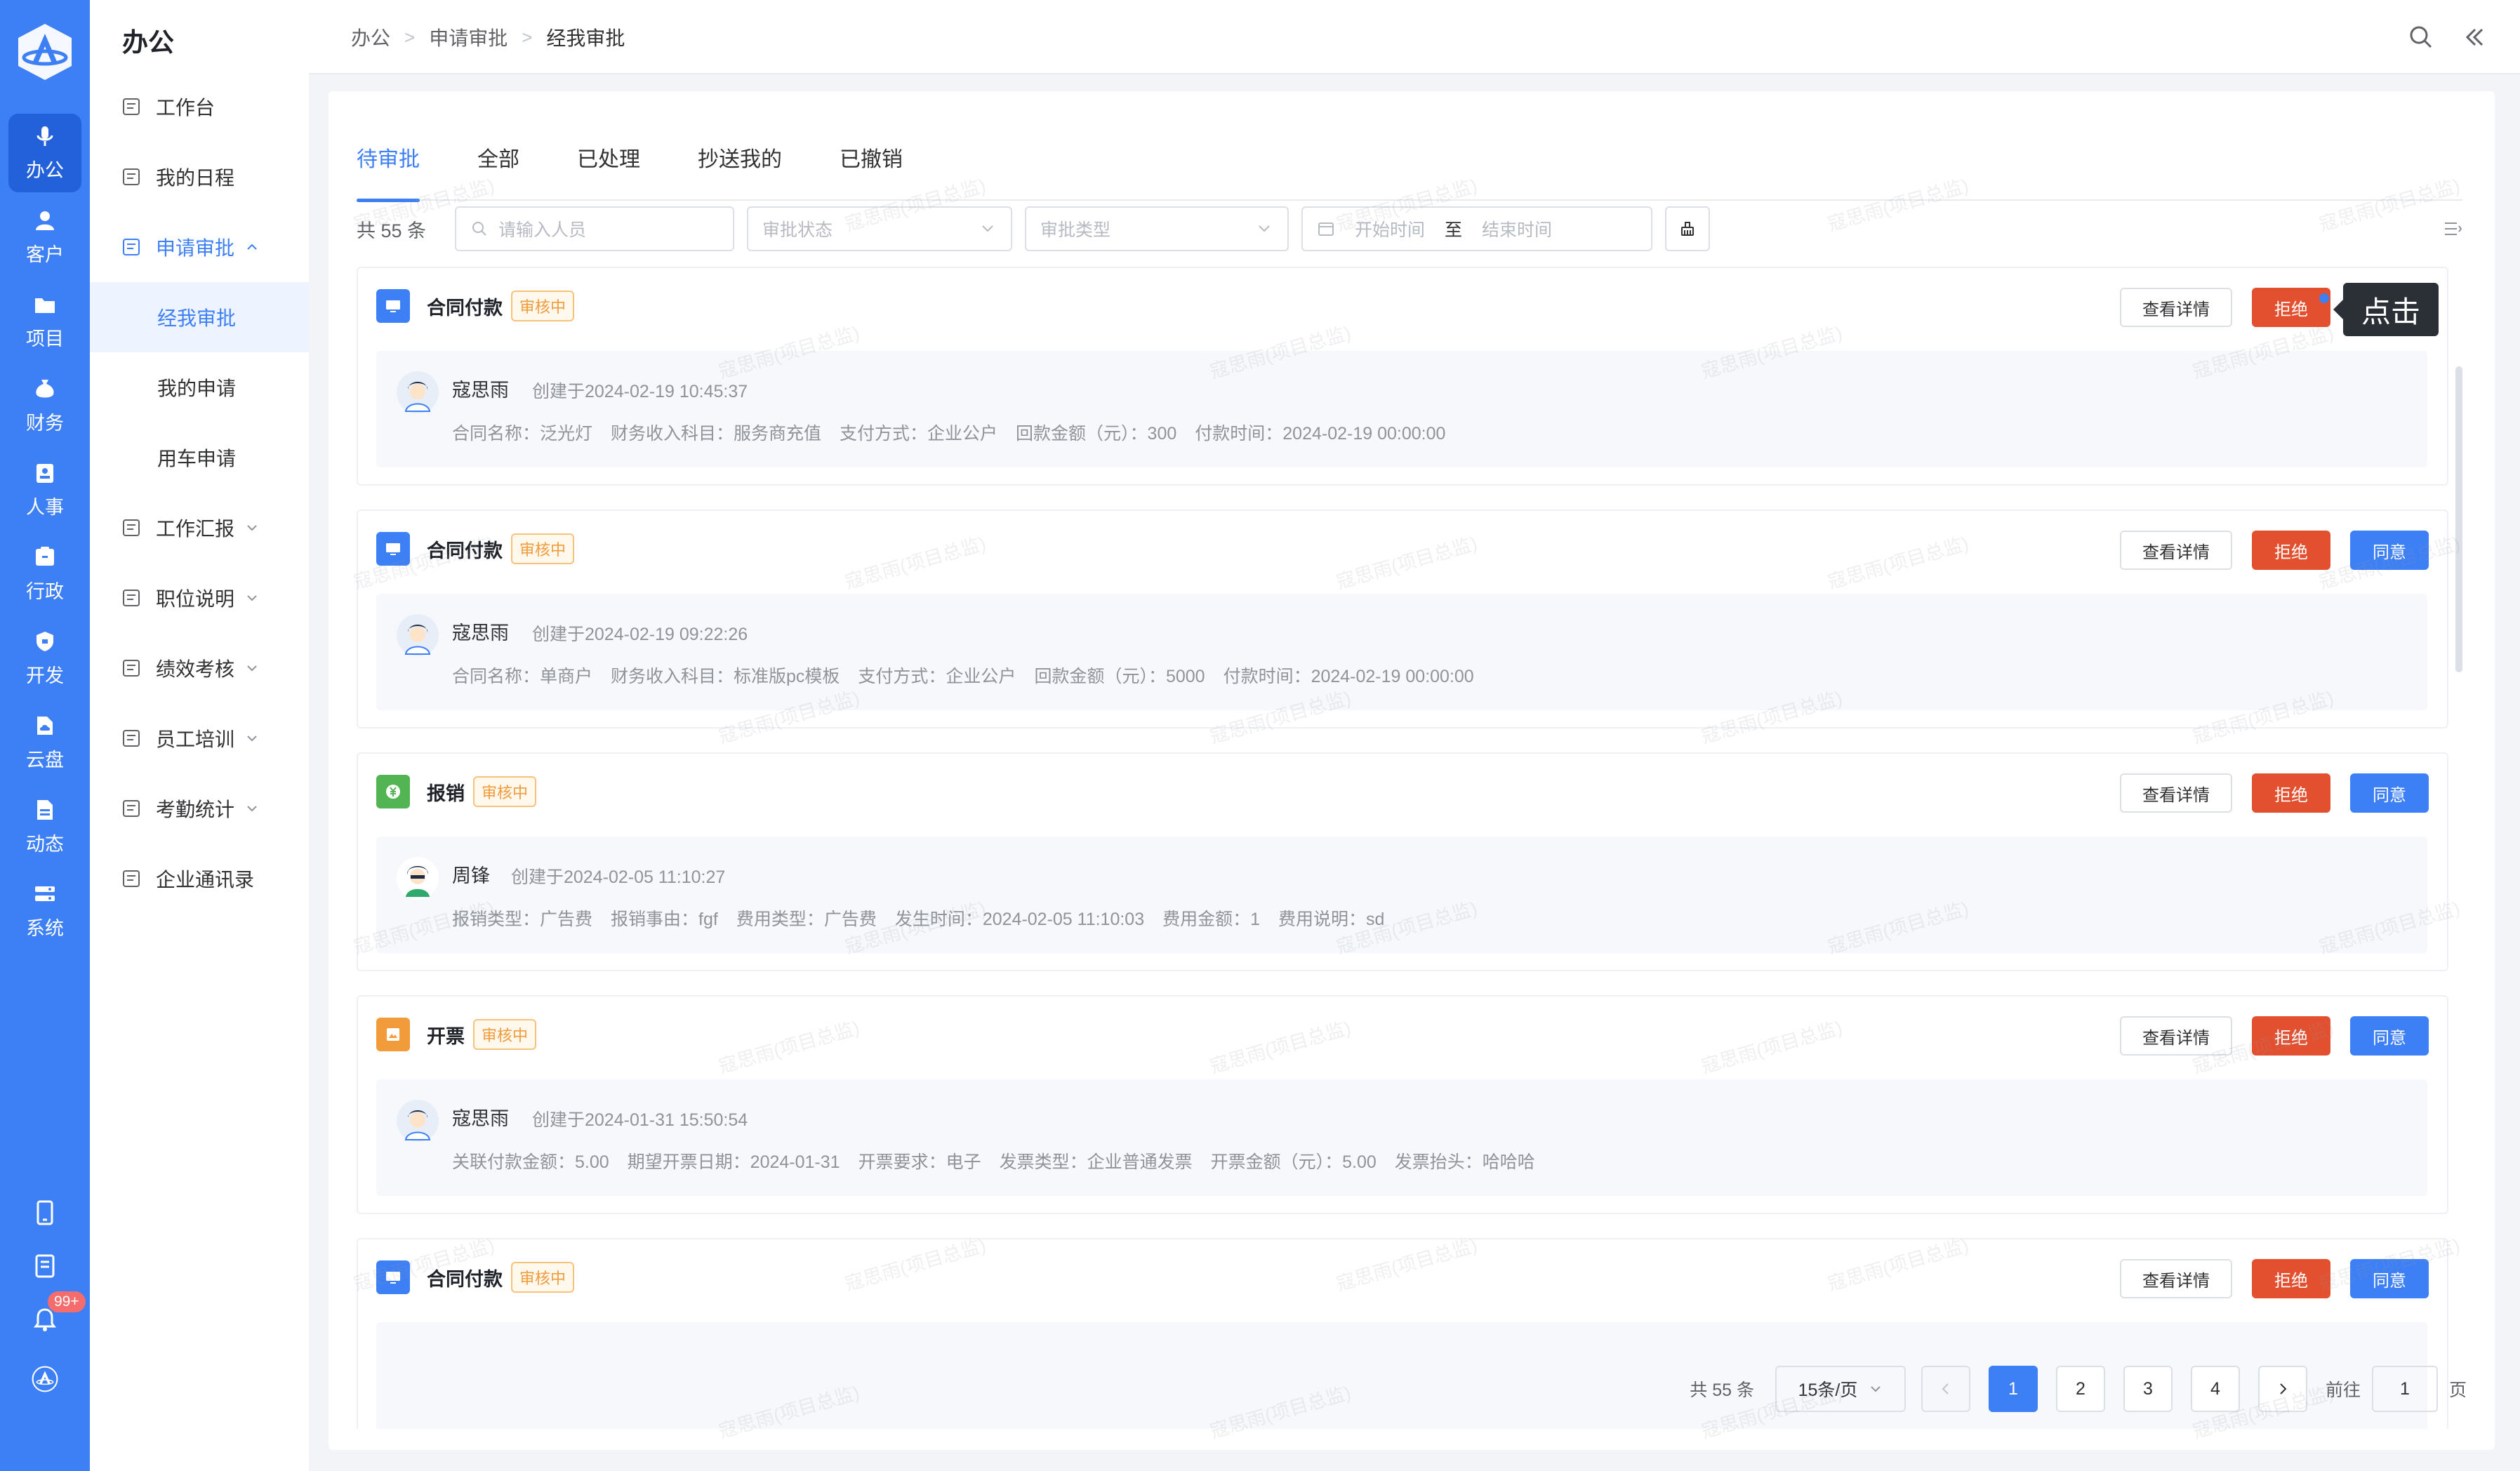 The height and width of the screenshot is (1471, 2520). Describe the element at coordinates (199, 457) in the screenshot. I see `sidebar-item: 用车申请` at that location.